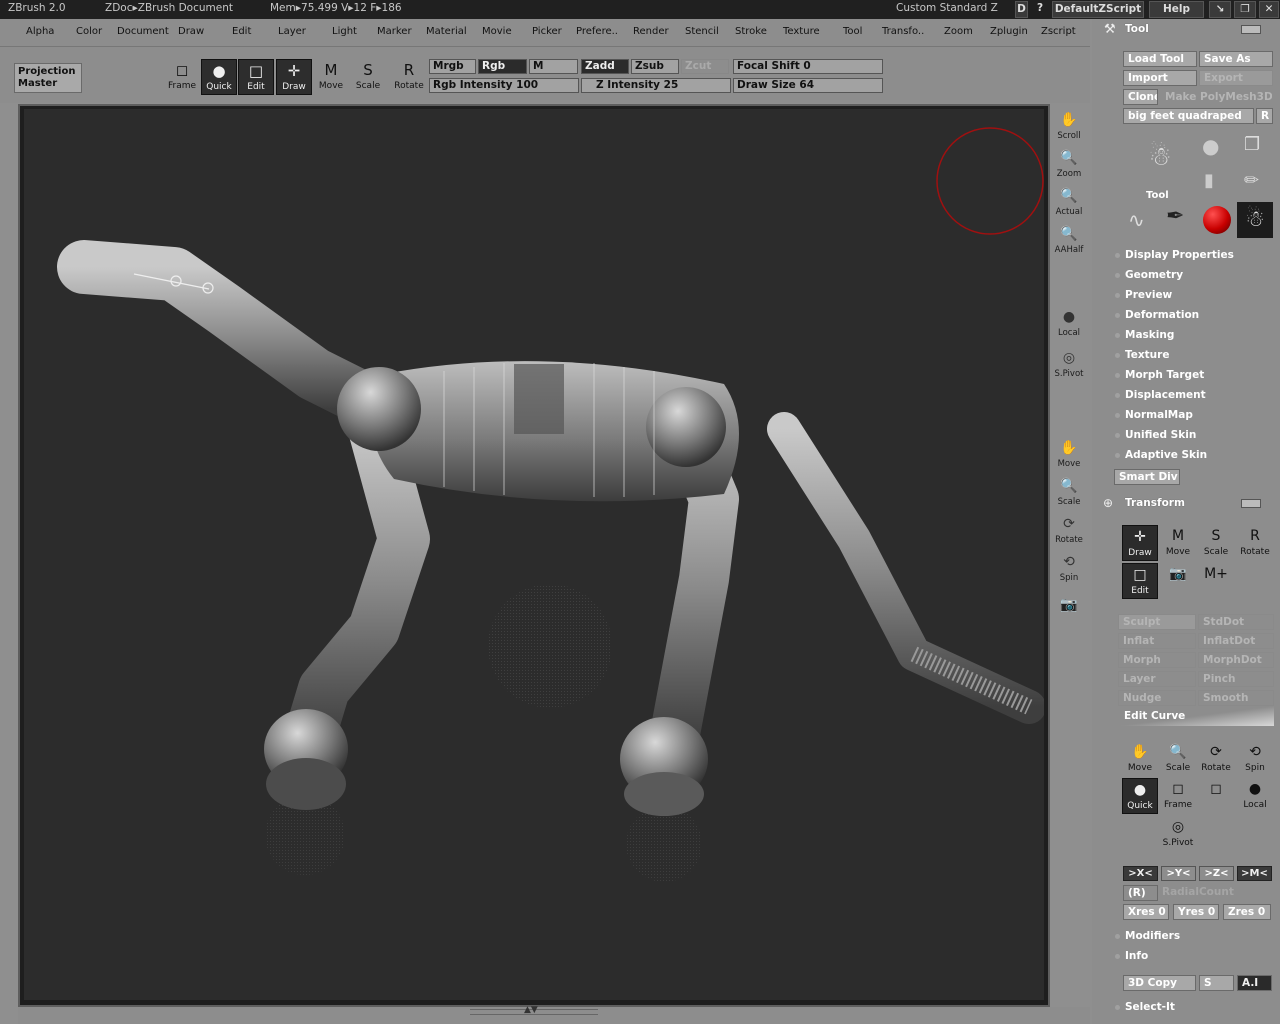  I want to click on layer-brush: Layer, so click(1157, 679).